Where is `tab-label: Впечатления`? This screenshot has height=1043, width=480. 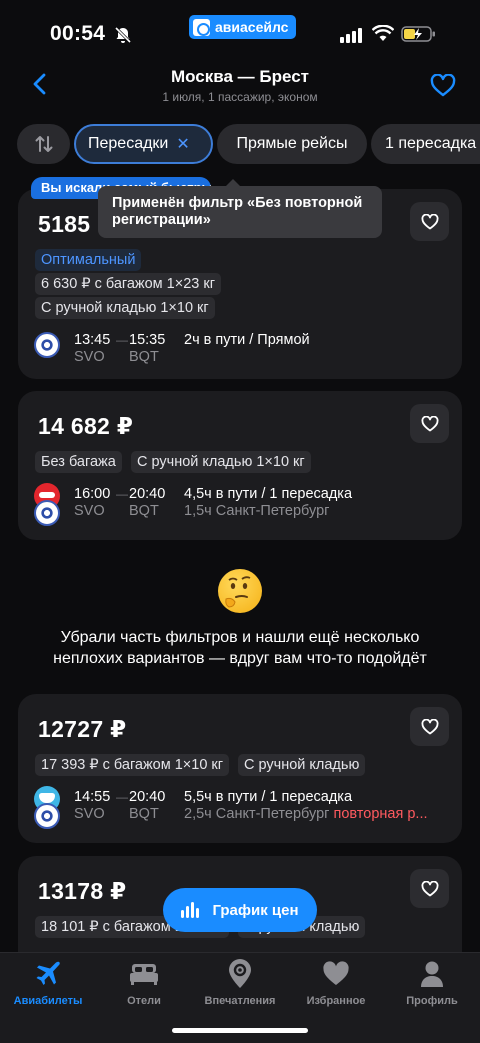
tab-label: Впечатления is located at coordinates (240, 1001).